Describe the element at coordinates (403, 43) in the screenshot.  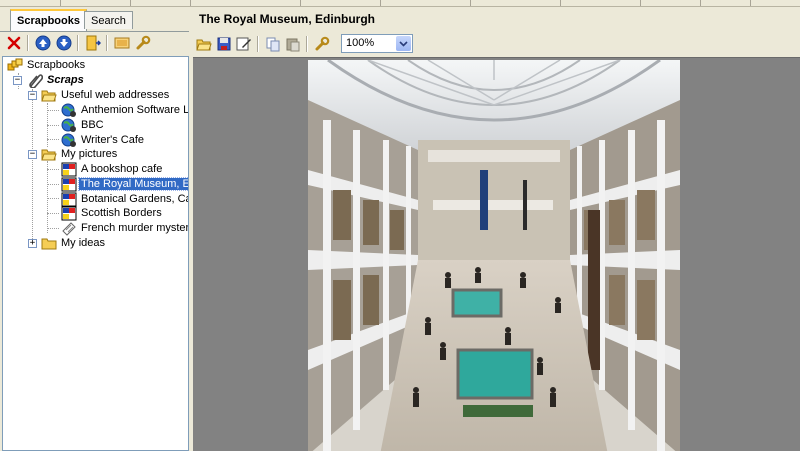
I see `chevron-down-icon` at that location.